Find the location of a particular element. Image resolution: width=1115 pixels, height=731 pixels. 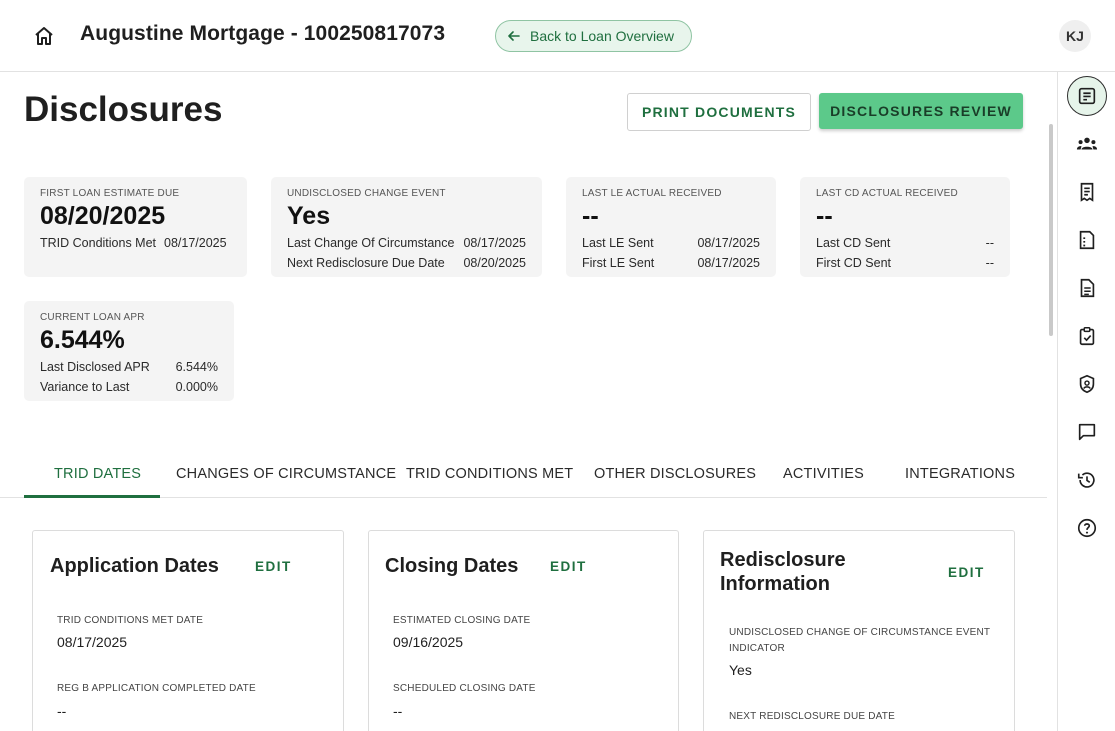

field-label: SCHEDULED CLOSING DATE is located at coordinates (464, 688).